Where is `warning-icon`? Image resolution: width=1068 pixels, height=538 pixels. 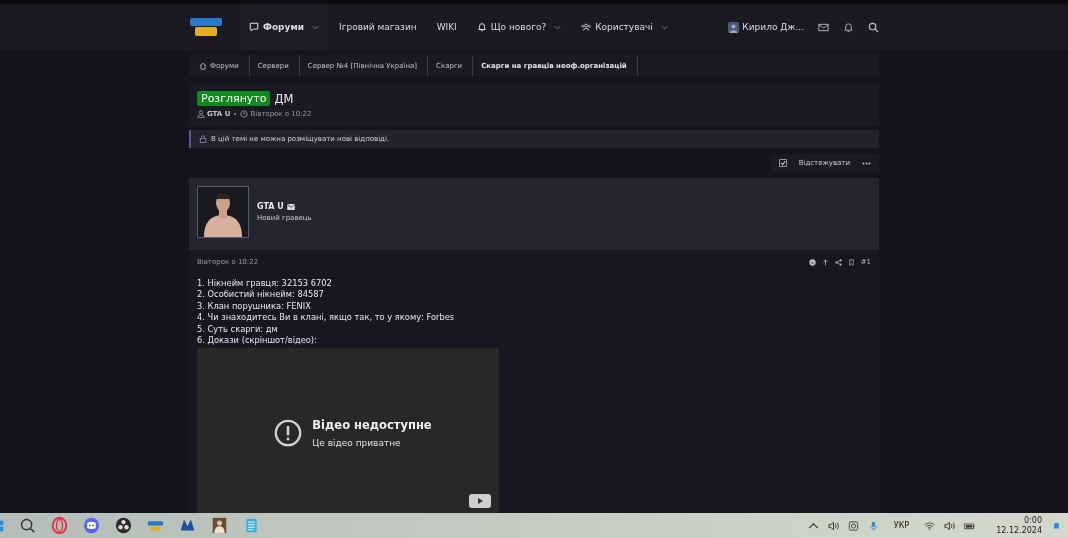
warning-icon is located at coordinates (288, 433).